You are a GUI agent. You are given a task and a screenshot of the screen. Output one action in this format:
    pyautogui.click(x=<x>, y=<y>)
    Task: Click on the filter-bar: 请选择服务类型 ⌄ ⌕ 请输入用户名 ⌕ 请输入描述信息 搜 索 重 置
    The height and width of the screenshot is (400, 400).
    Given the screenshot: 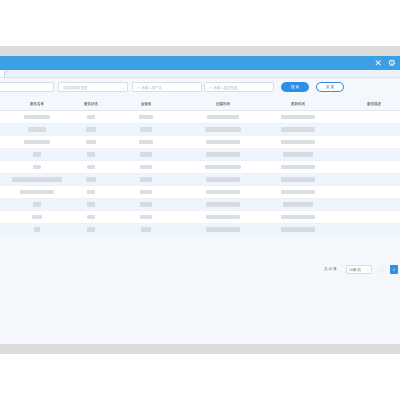 What is the action you would take?
    pyautogui.click(x=200, y=88)
    